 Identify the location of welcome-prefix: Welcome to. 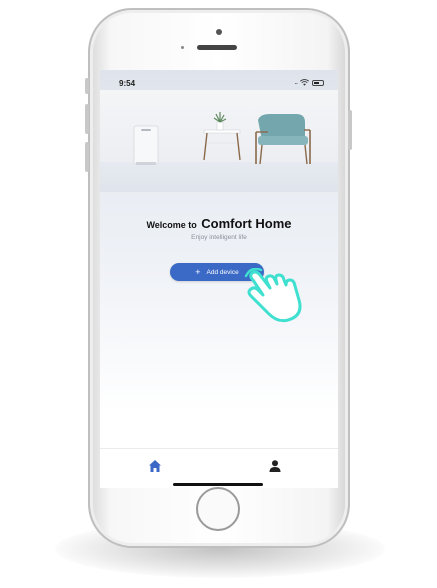
(171, 225).